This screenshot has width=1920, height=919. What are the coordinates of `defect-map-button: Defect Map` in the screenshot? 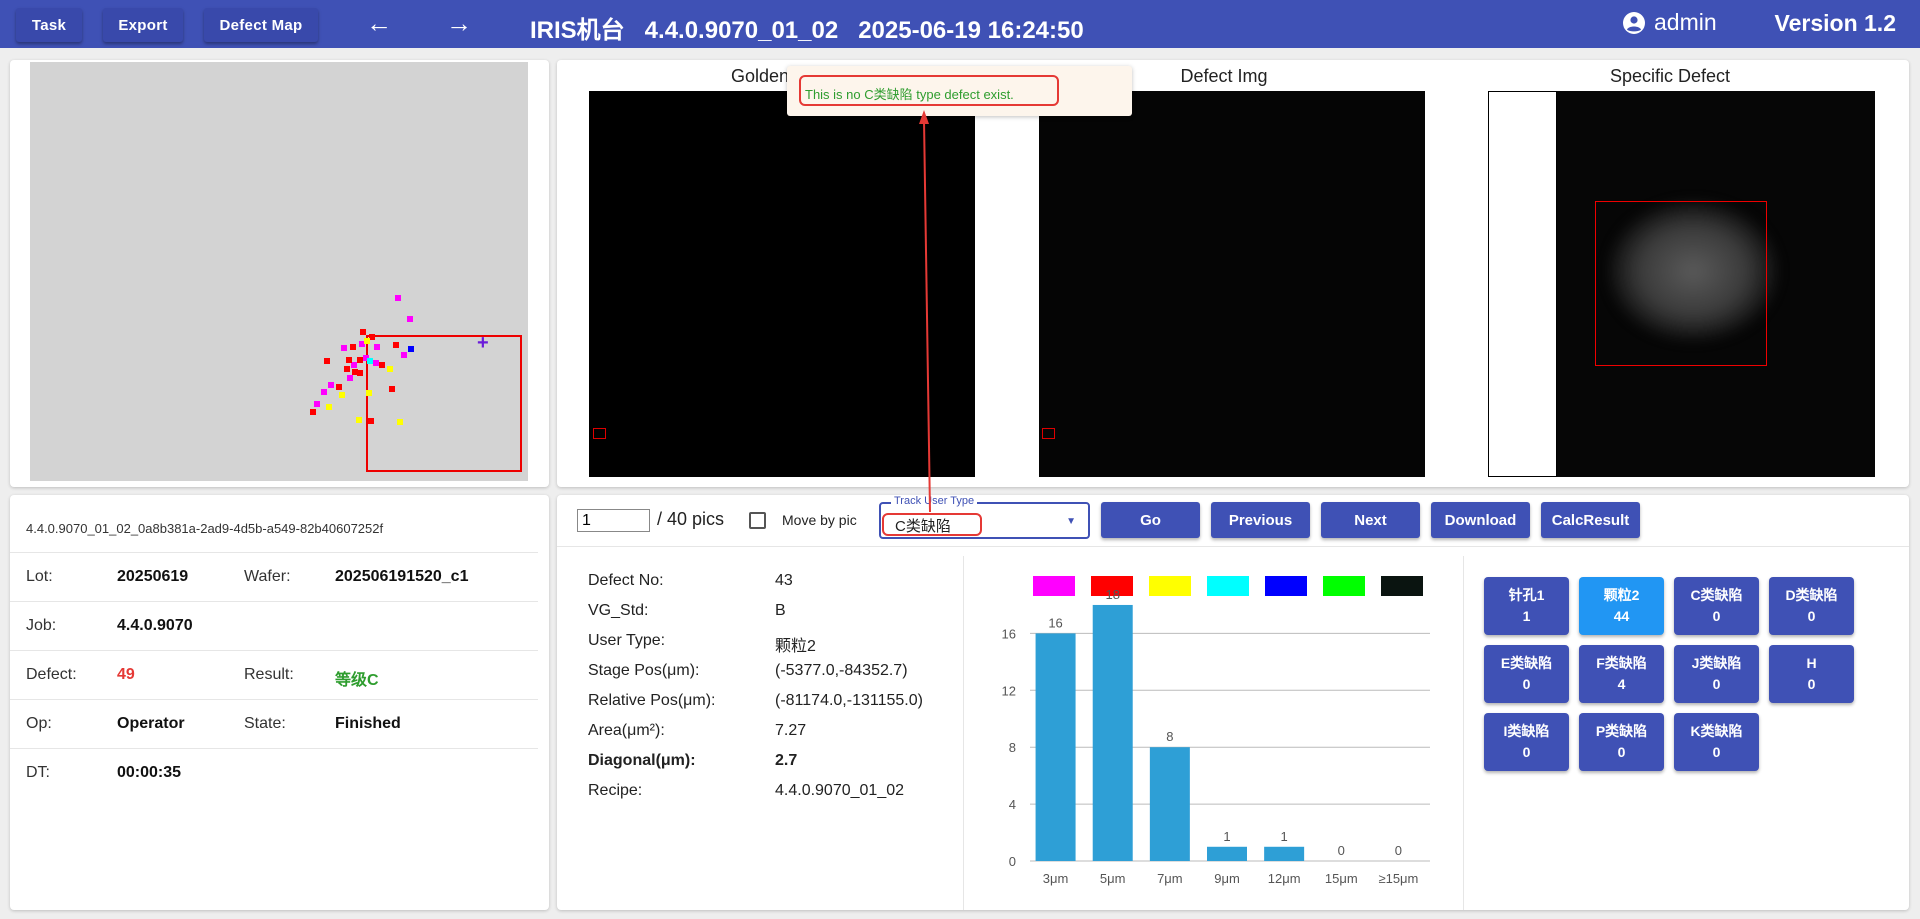 It's located at (261, 25).